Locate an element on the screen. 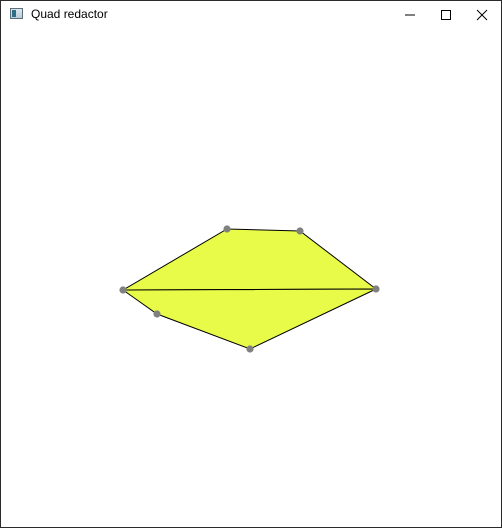 The width and height of the screenshot is (502, 528). close-icon is located at coordinates (482, 15).